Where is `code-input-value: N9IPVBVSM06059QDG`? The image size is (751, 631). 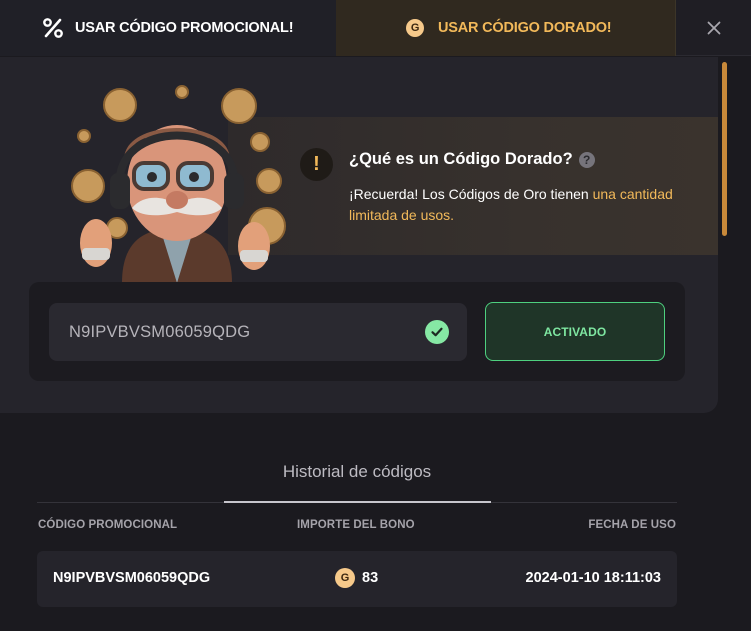
code-input-value: N9IPVBVSM06059QDG is located at coordinates (160, 331).